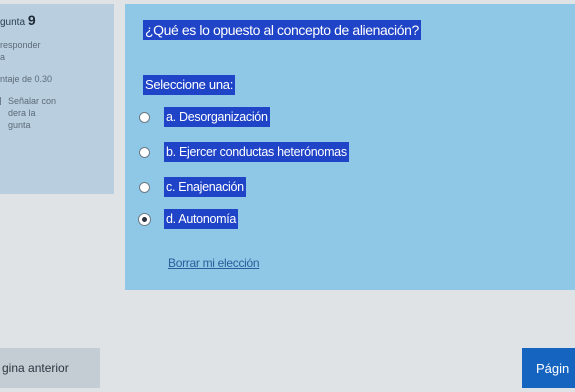 This screenshot has width=575, height=392. I want to click on option-a: a. Desorganización, so click(204, 117).